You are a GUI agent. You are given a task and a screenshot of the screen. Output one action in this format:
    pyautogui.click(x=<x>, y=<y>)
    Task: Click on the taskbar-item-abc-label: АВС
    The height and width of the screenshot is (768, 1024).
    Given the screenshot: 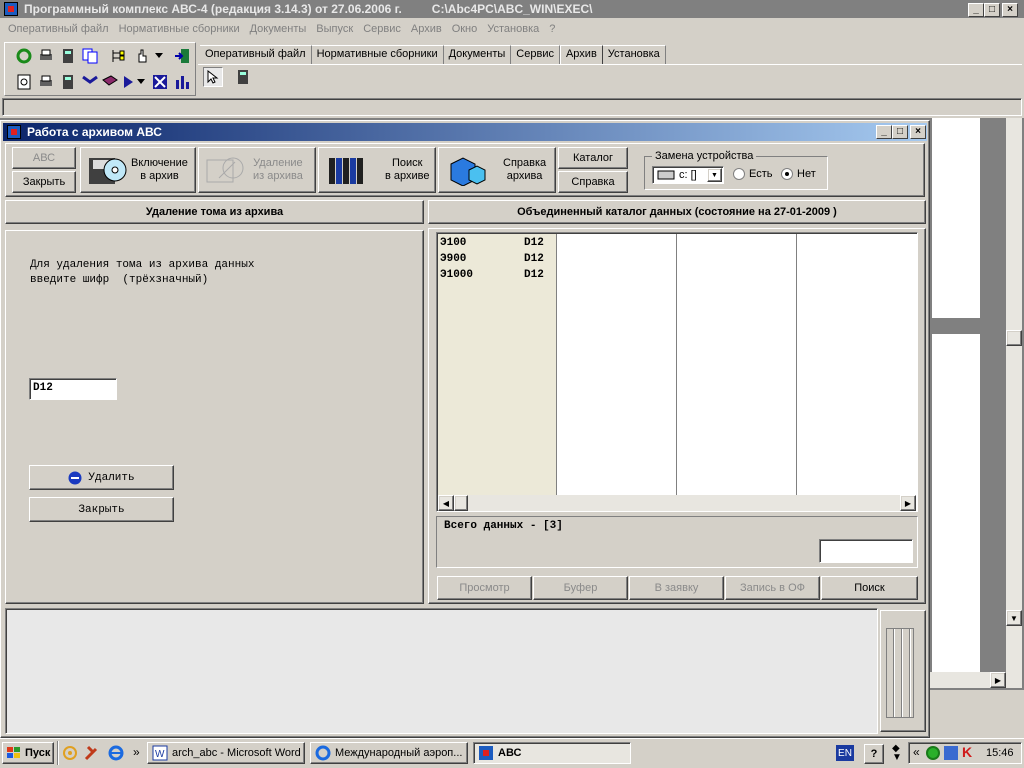 What is the action you would take?
    pyautogui.click(x=510, y=753)
    